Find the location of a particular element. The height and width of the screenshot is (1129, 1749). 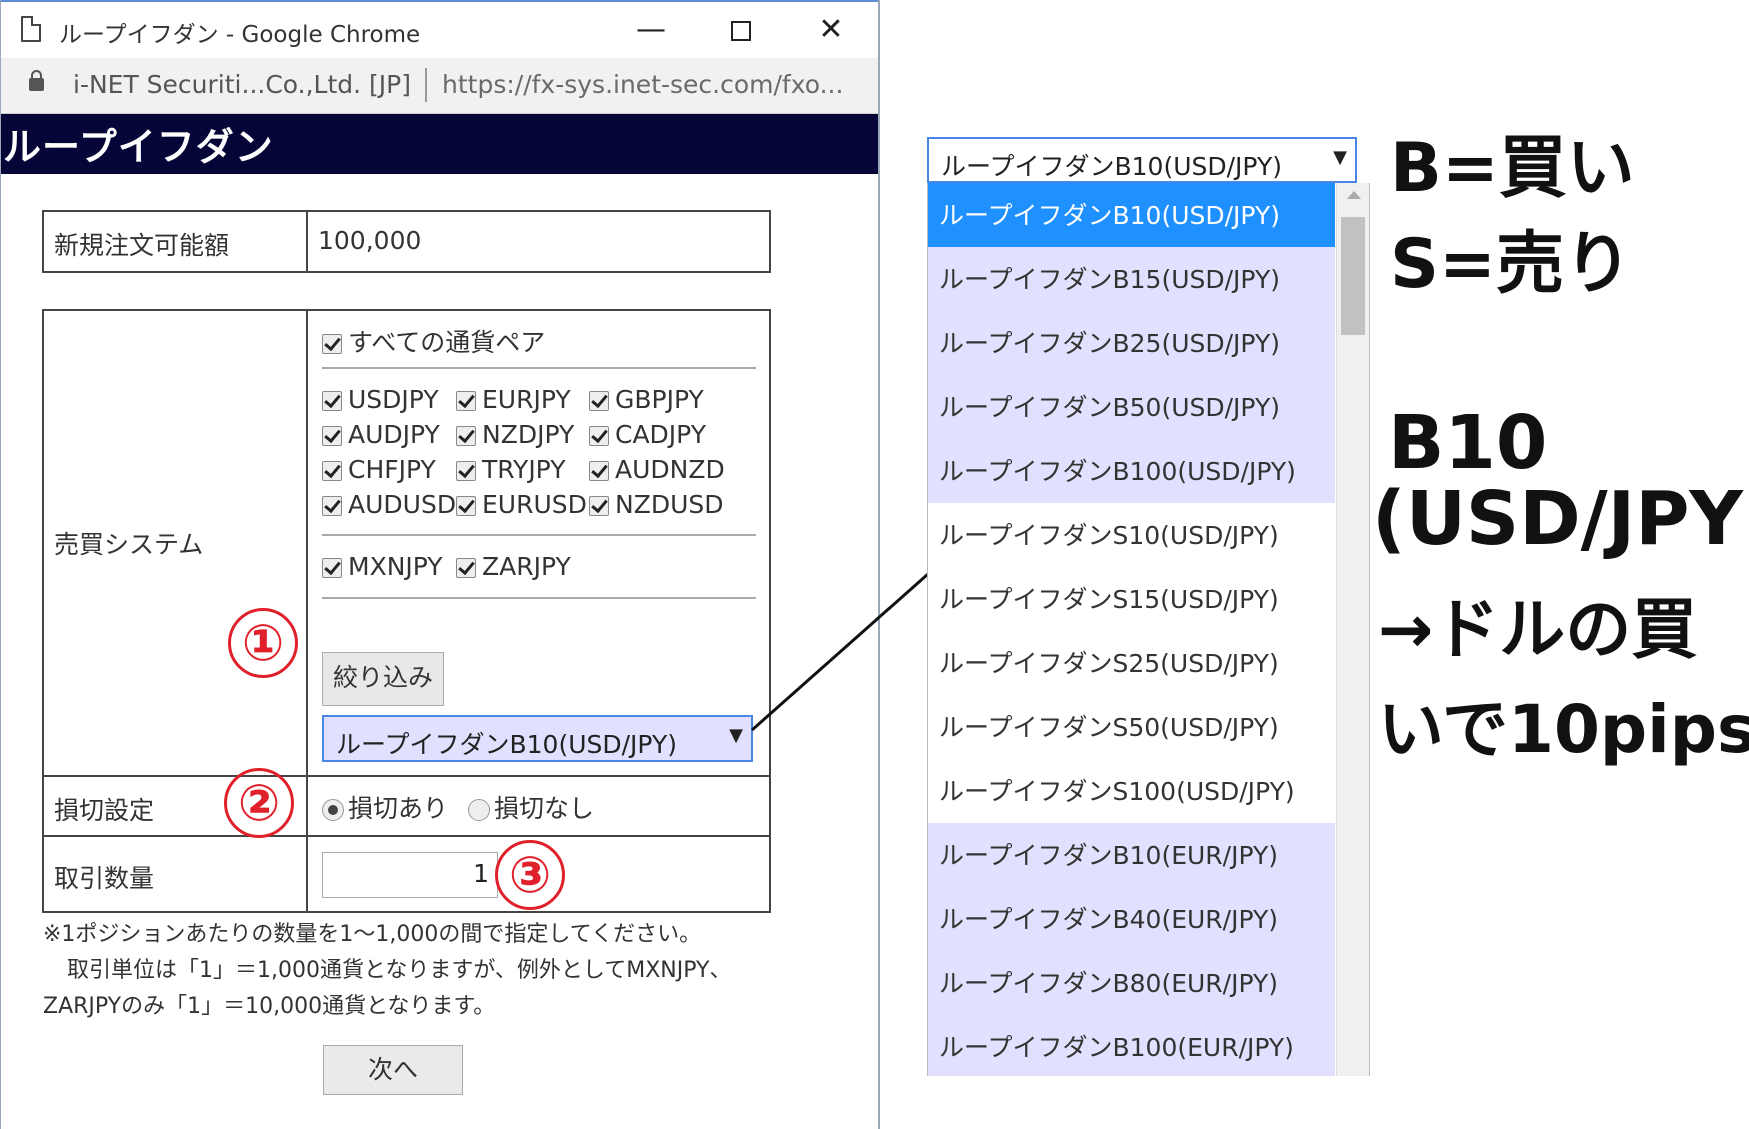

annotation-desc-2: いで10pips is located at coordinates (1563, 729).